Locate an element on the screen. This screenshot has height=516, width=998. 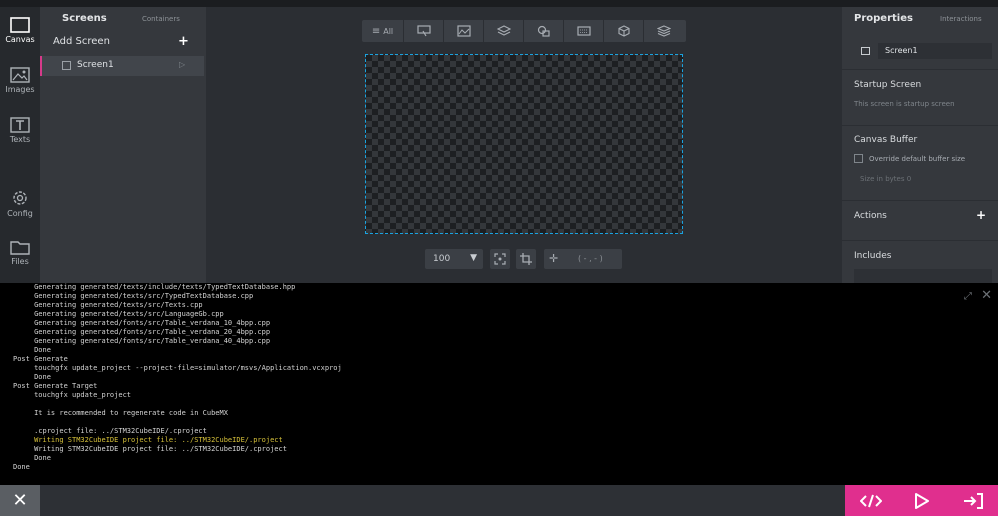
add-screen-label: Add Screen is located at coordinates (81, 41).